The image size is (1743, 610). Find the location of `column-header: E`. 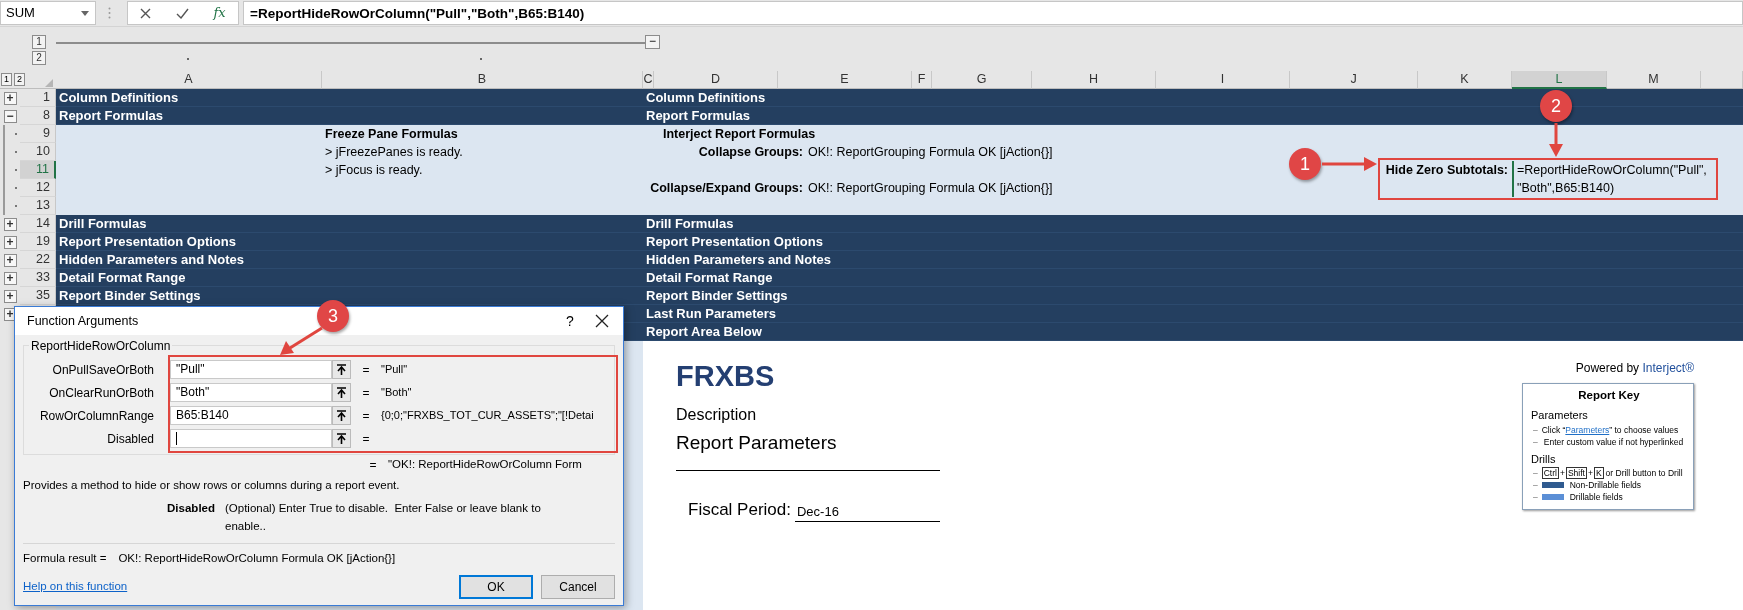

column-header: E is located at coordinates (845, 80).